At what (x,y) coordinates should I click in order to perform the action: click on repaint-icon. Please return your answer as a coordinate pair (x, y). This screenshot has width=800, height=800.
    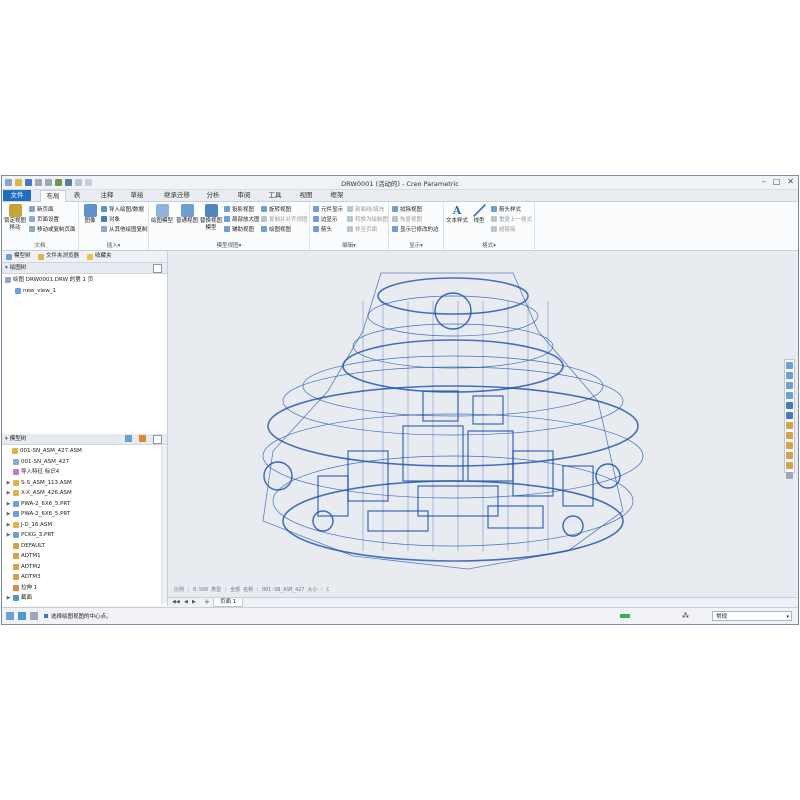
    Looking at the image, I should click on (789, 395).